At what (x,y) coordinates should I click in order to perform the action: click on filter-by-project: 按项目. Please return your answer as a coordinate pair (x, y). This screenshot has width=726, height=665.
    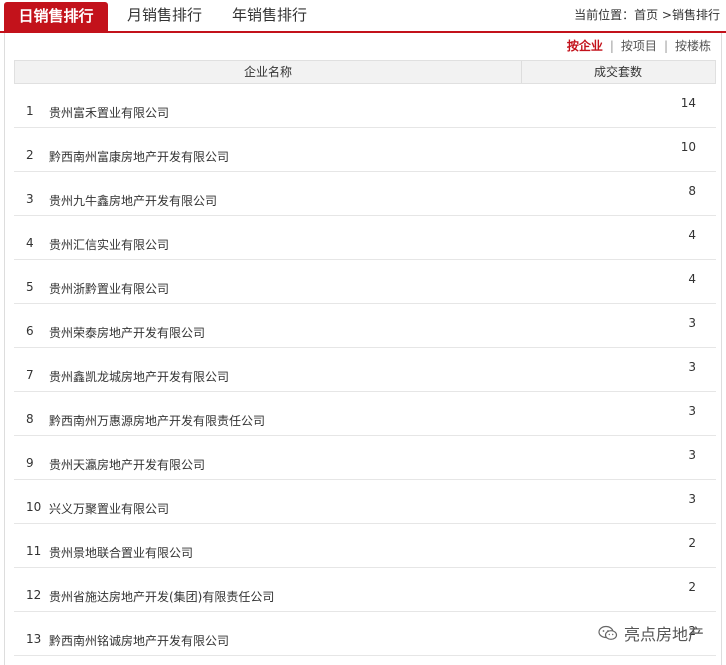
    Looking at the image, I should click on (639, 46).